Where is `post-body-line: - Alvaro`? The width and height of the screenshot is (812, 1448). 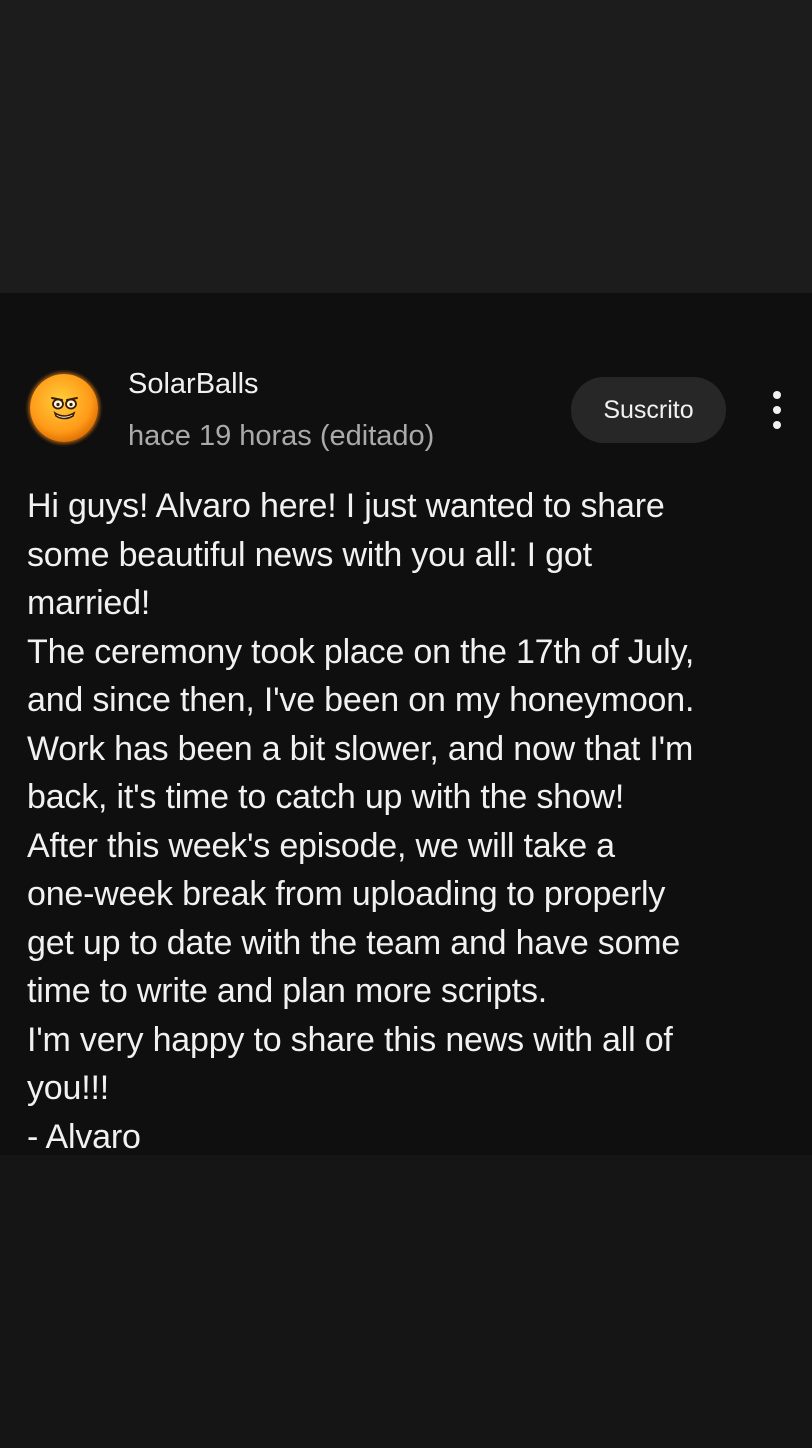 post-body-line: - Alvaro is located at coordinates (84, 1136).